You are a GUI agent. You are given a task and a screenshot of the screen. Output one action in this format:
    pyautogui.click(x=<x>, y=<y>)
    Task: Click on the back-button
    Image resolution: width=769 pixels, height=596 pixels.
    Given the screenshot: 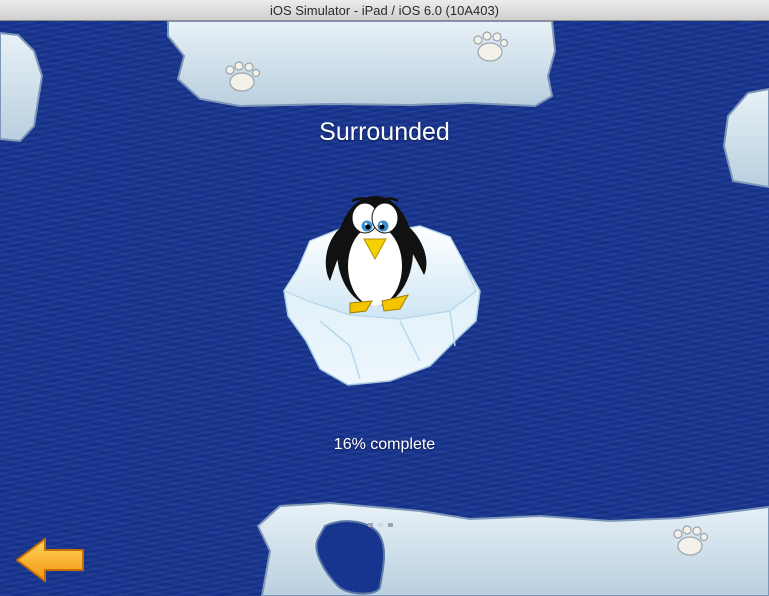 What is the action you would take?
    pyautogui.click(x=51, y=560)
    